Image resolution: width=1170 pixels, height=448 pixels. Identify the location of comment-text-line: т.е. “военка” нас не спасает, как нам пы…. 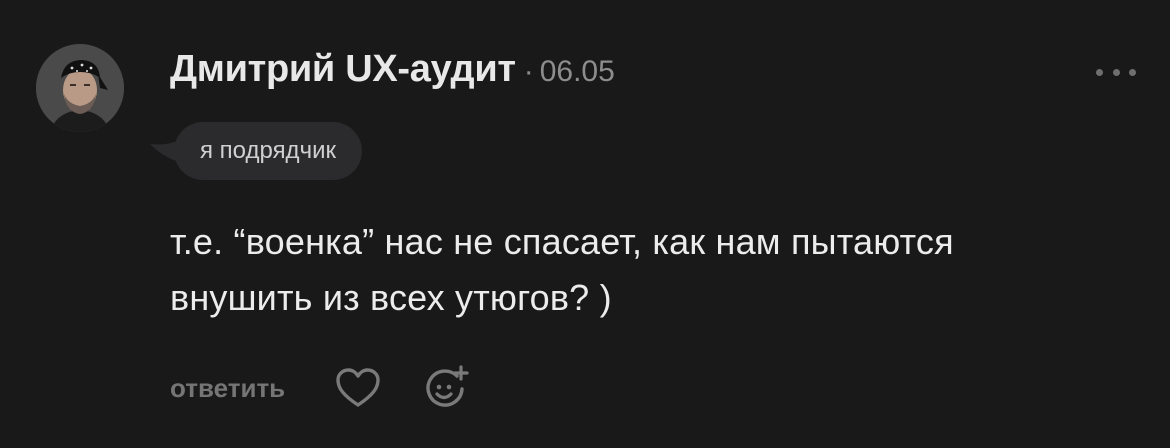
(562, 241).